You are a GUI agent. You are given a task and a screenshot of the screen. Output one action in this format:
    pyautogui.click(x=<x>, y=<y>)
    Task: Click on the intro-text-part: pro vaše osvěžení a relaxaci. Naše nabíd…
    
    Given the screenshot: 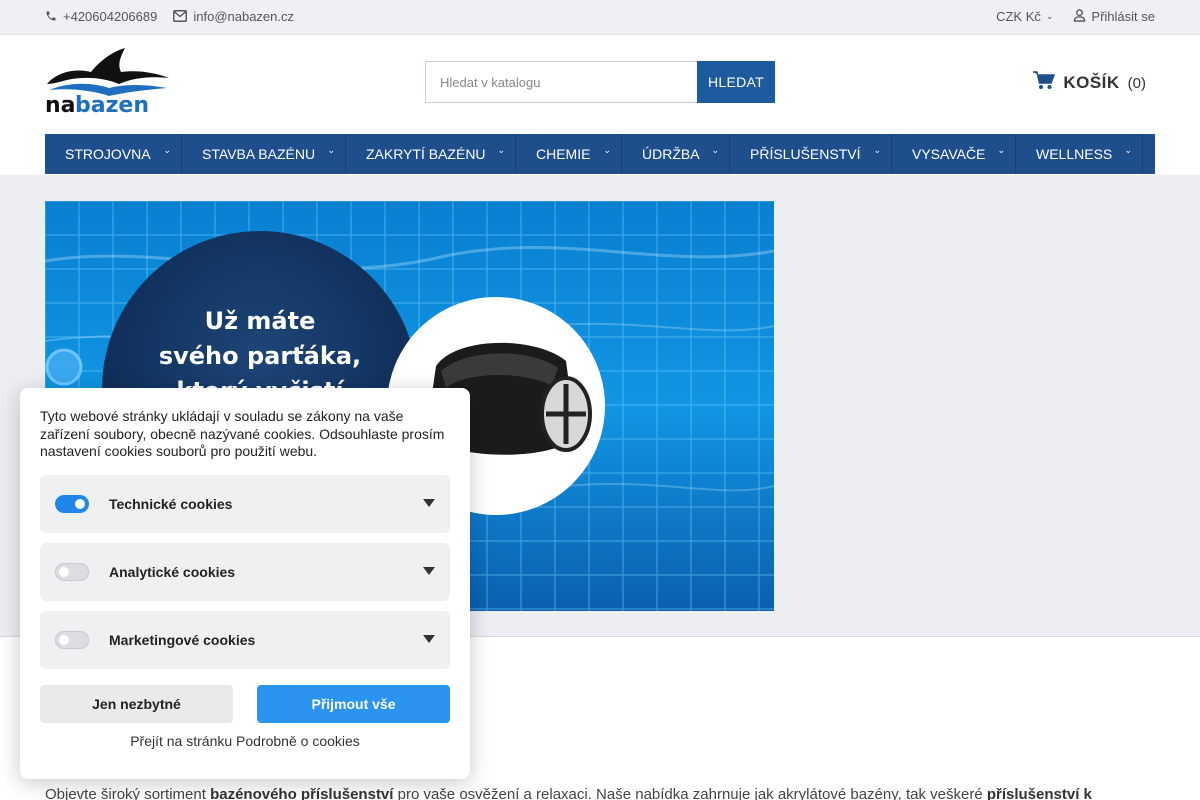 What is the action you would take?
    pyautogui.click(x=690, y=793)
    